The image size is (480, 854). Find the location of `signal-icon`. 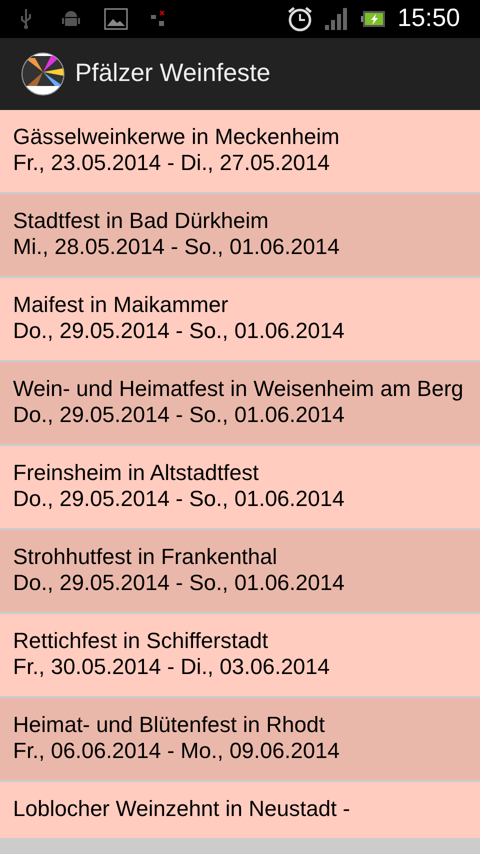

signal-icon is located at coordinates (337, 19).